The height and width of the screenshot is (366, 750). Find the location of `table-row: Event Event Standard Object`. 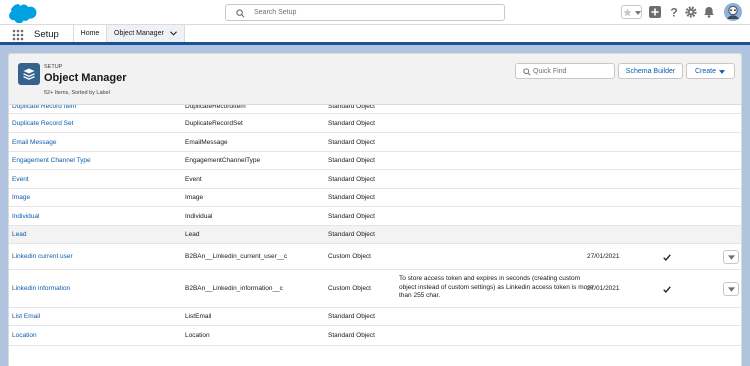

table-row: Event Event Standard Object is located at coordinates (375, 179).